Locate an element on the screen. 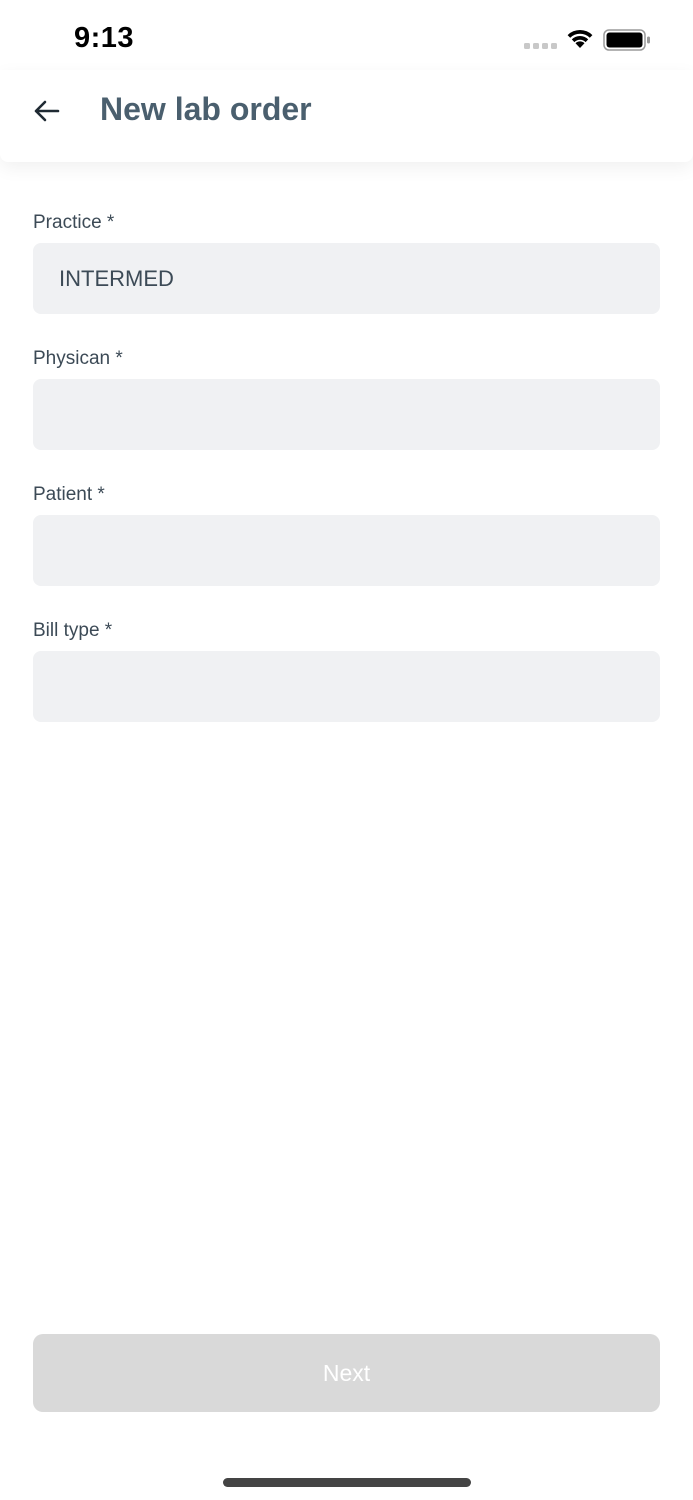 The height and width of the screenshot is (1500, 693). physician-label: Physican * is located at coordinates (78, 358).